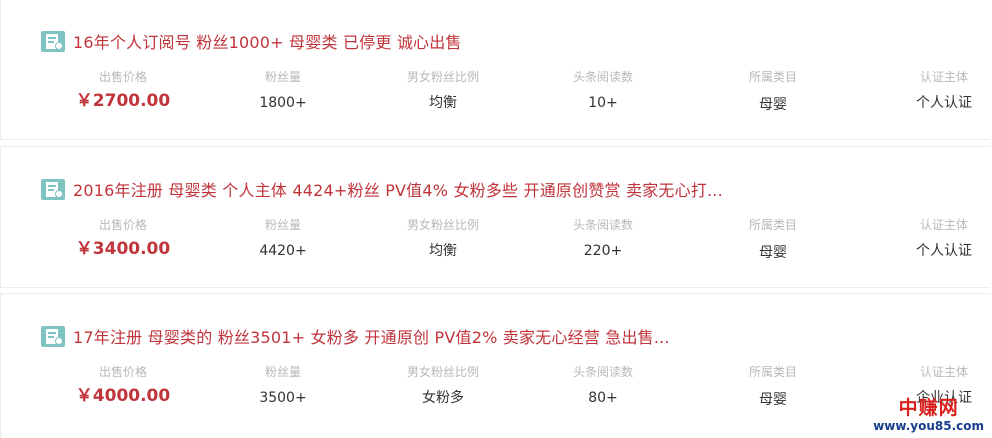 The height and width of the screenshot is (438, 992). What do you see at coordinates (928, 426) in the screenshot?
I see `watermark-url: www.you85.com` at bounding box center [928, 426].